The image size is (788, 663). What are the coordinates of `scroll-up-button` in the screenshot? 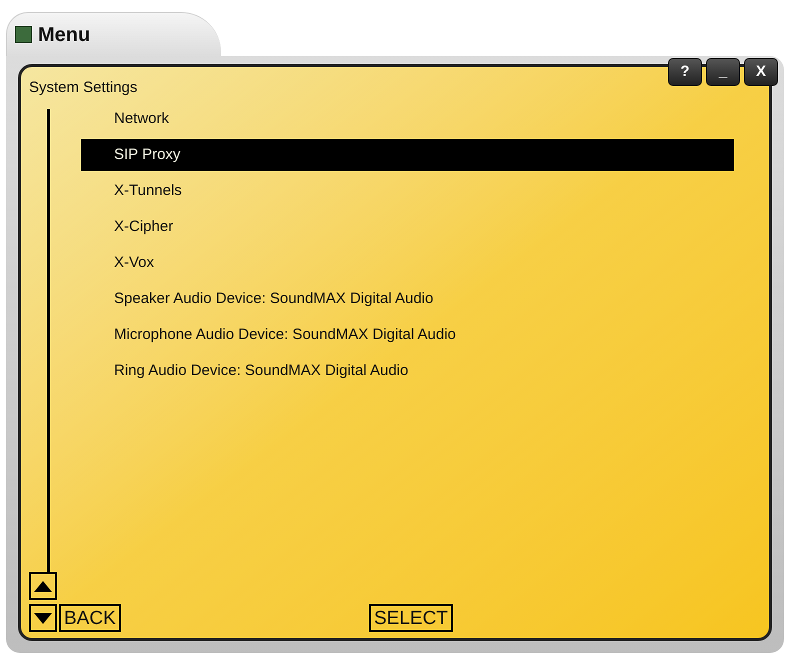 It's located at (43, 586).